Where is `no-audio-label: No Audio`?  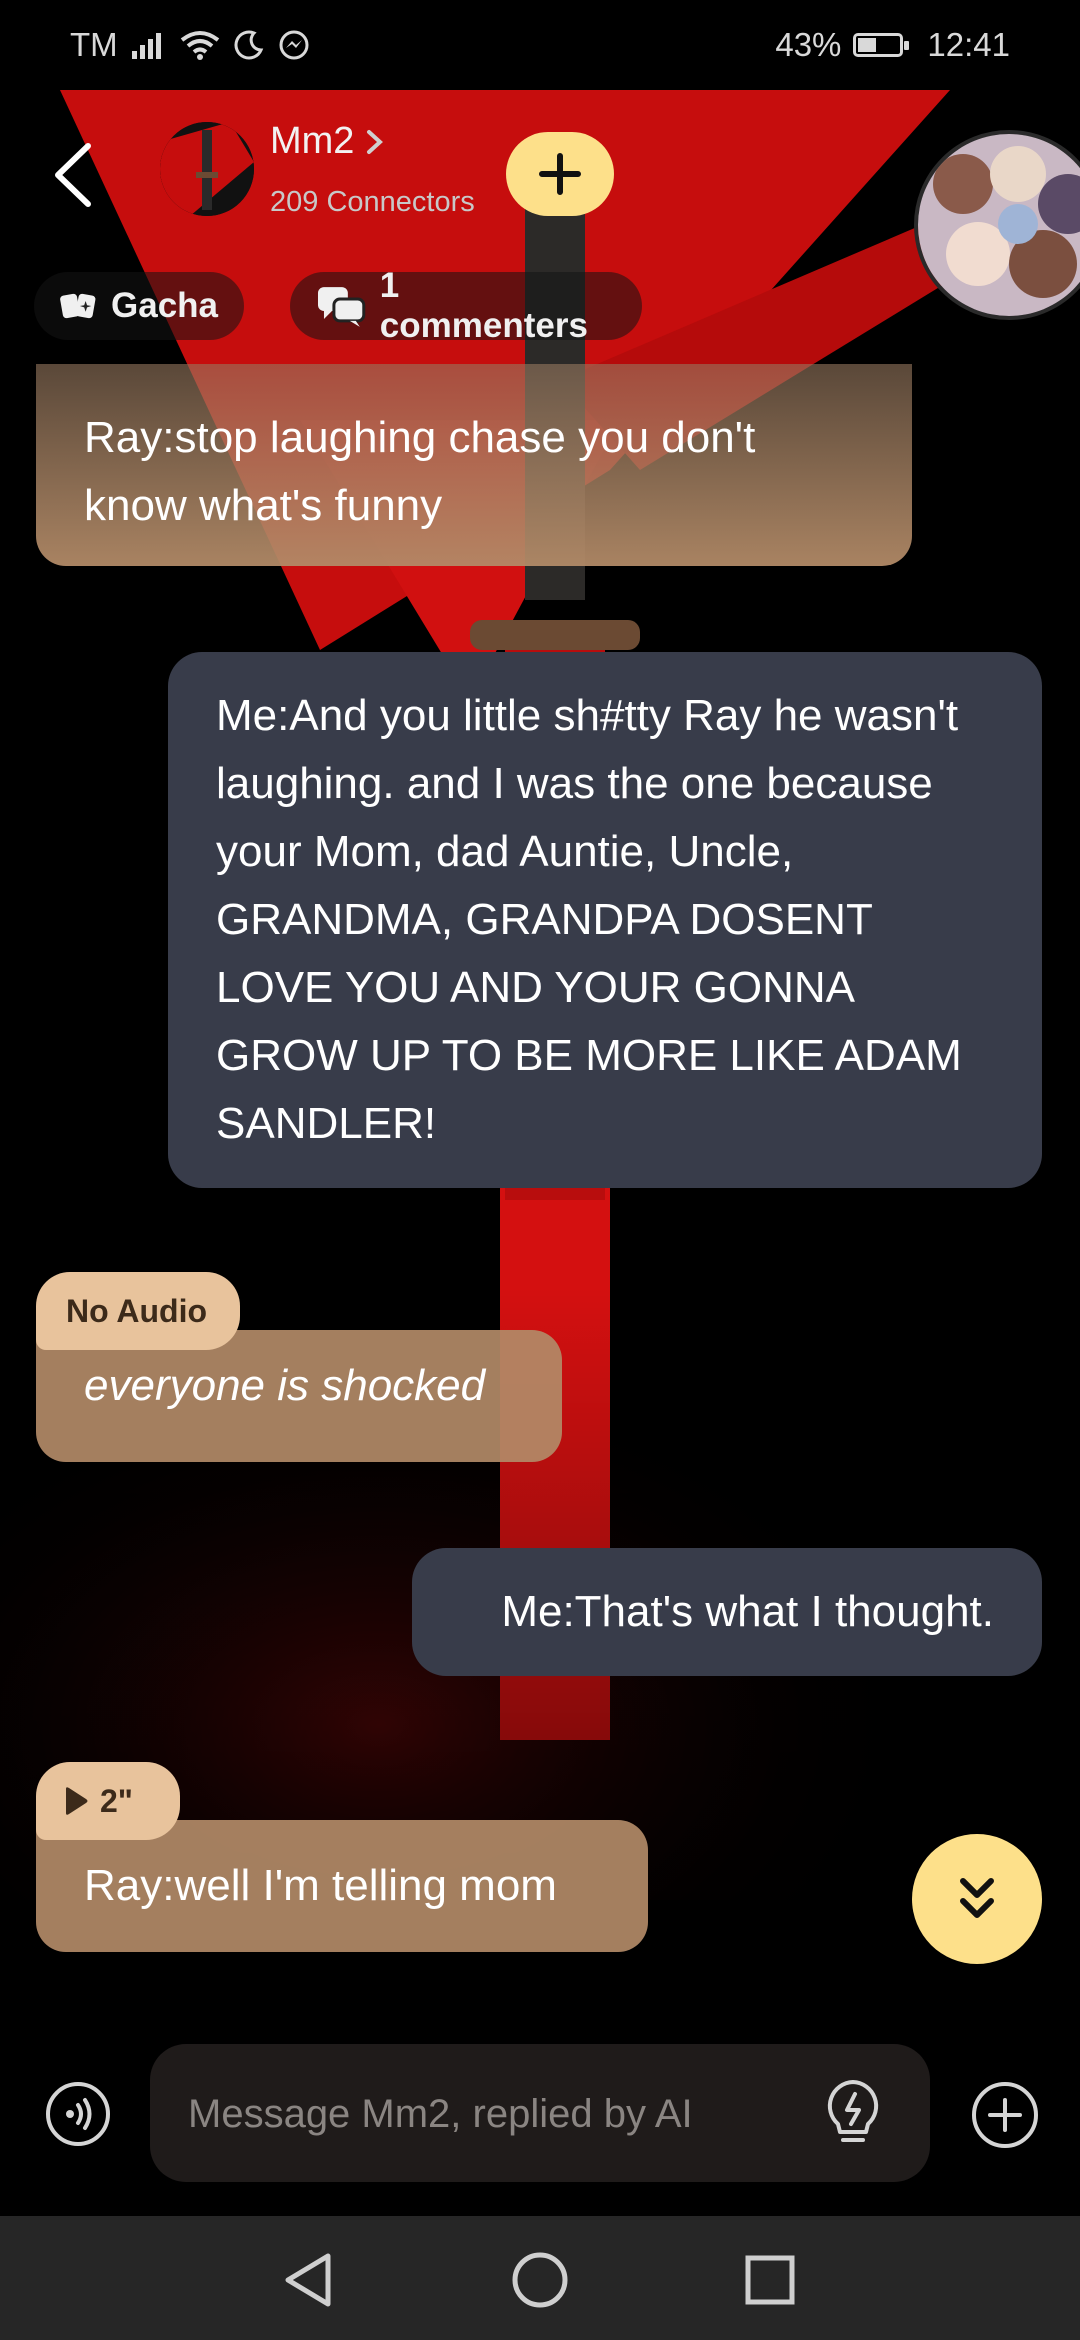 no-audio-label: No Audio is located at coordinates (136, 1310).